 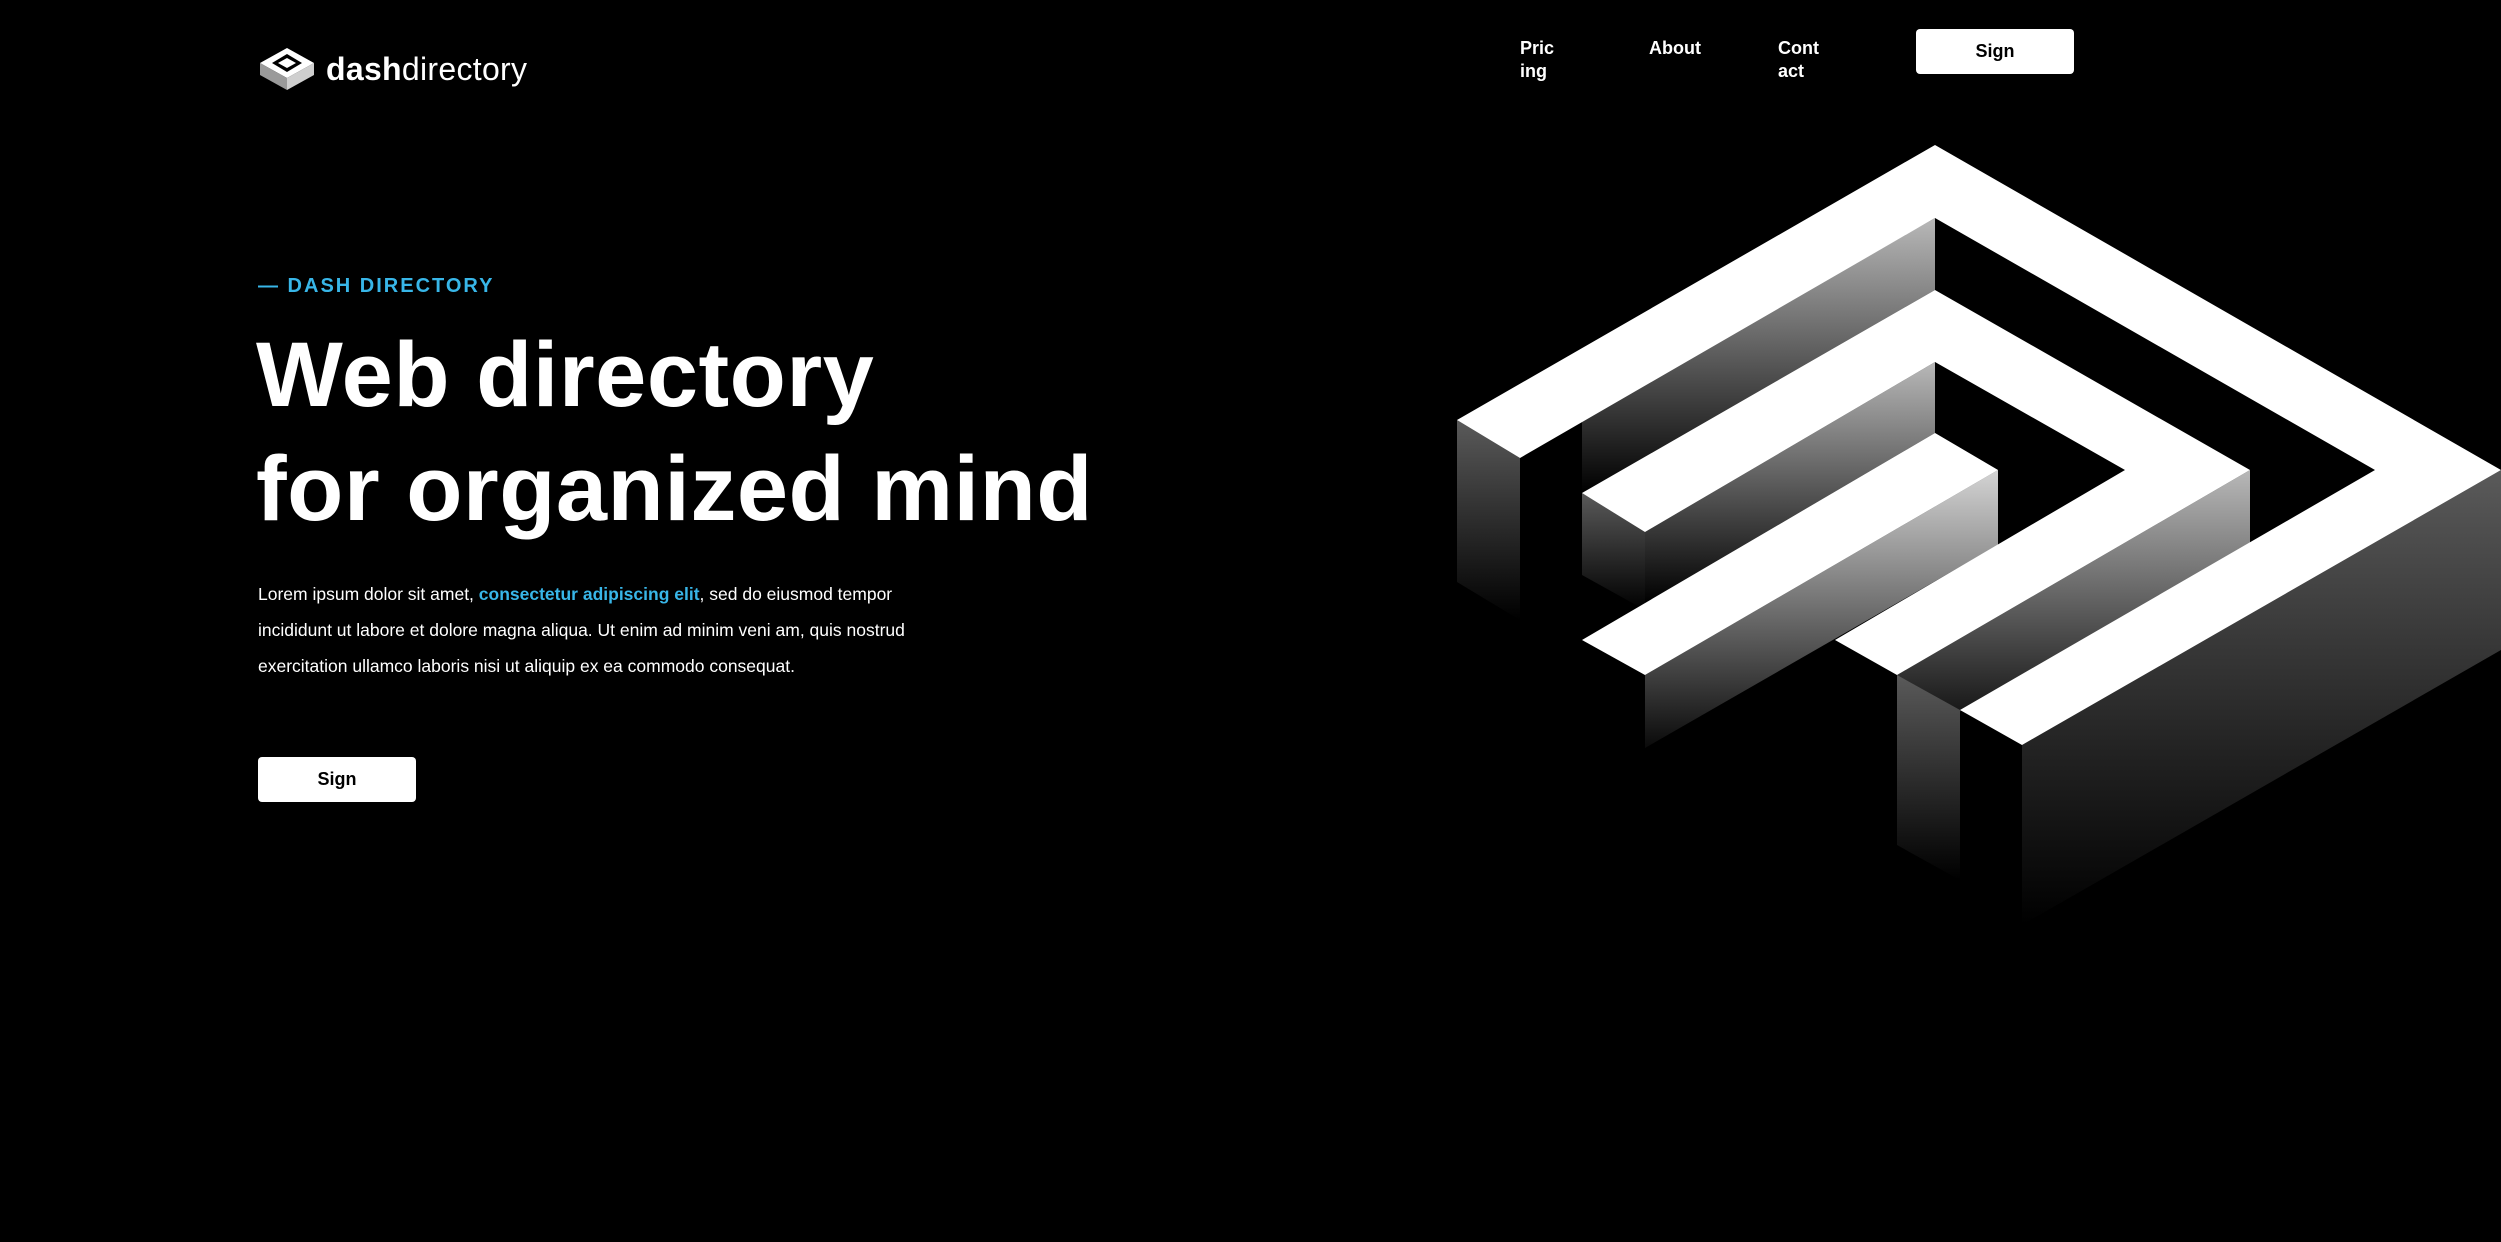 What do you see at coordinates (368, 594) in the screenshot?
I see `hero-paragraph-pre: Lorem ipsum dolor sit amet,` at bounding box center [368, 594].